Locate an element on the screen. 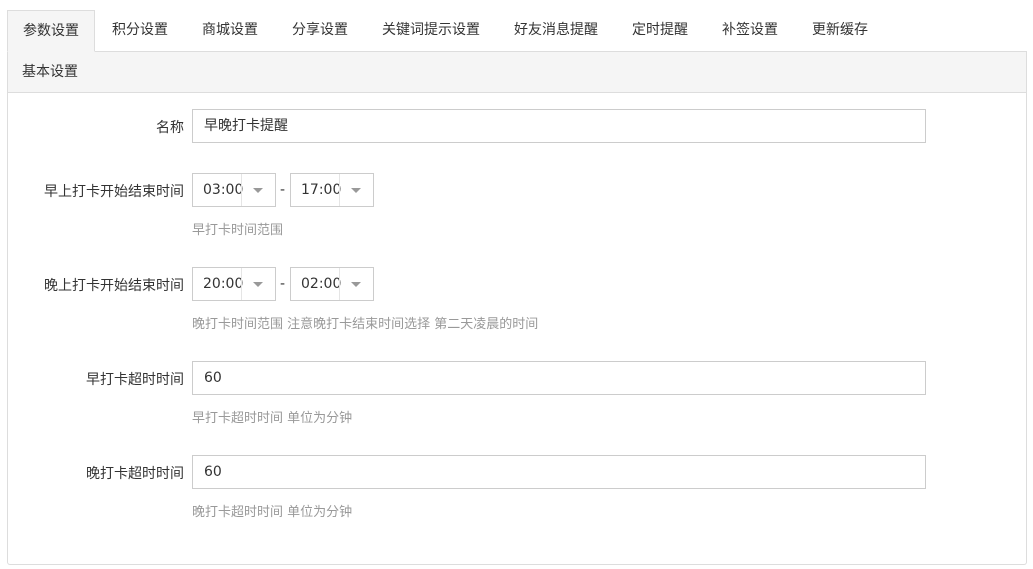  morning-start-value: 03:00 is located at coordinates (223, 190).